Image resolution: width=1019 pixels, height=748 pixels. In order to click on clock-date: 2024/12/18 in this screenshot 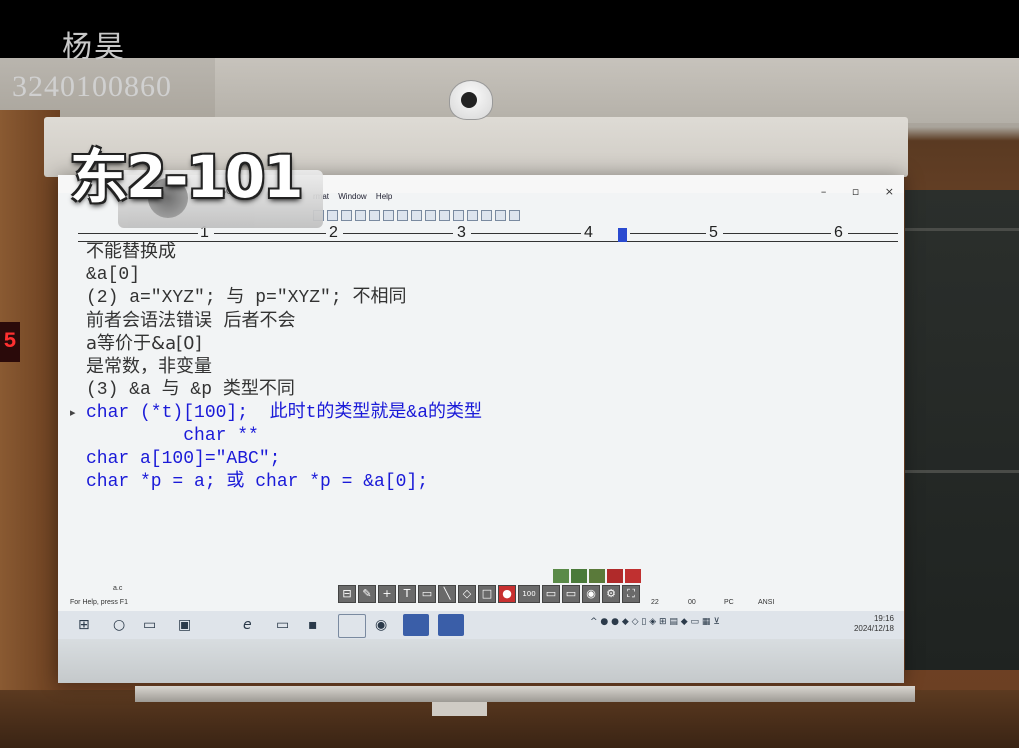, I will do `click(873, 628)`.